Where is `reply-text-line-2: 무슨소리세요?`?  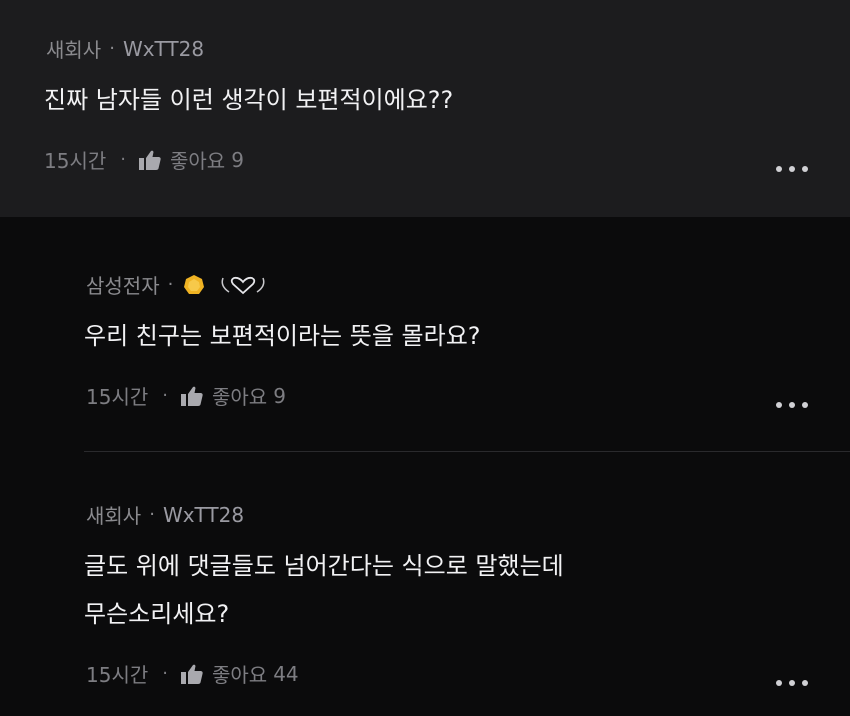
reply-text-line-2: 무슨소리세요? is located at coordinates (157, 614).